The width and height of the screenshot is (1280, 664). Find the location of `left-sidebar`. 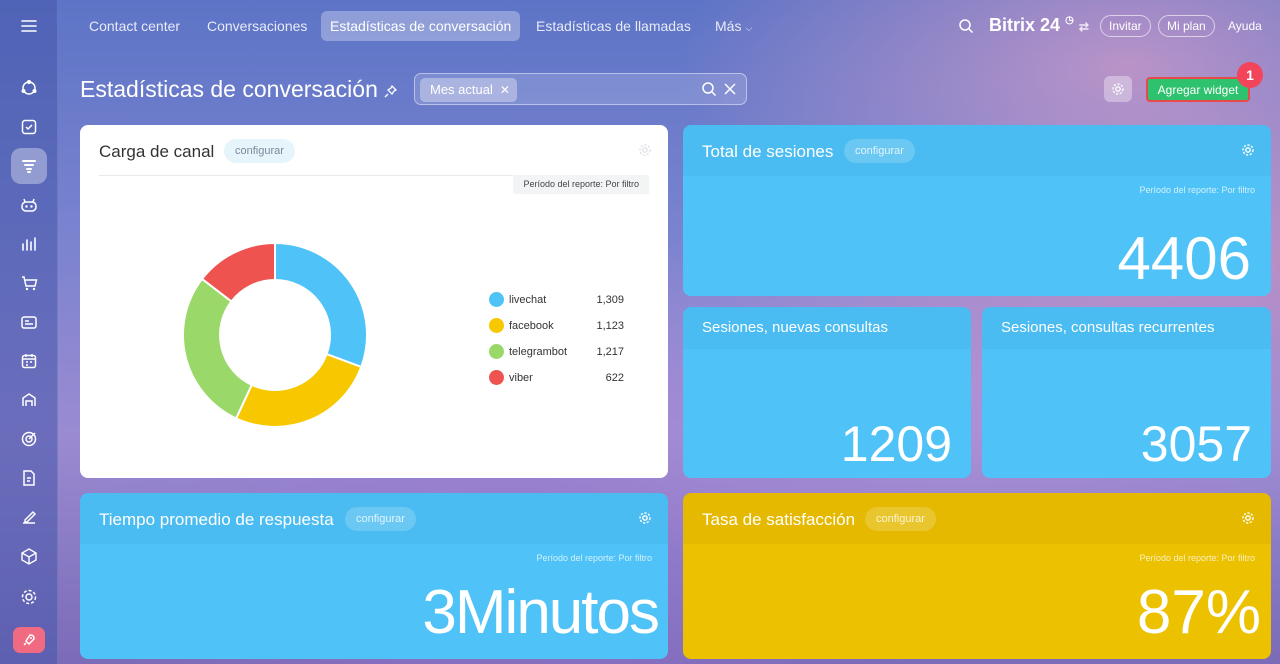

left-sidebar is located at coordinates (29, 332).